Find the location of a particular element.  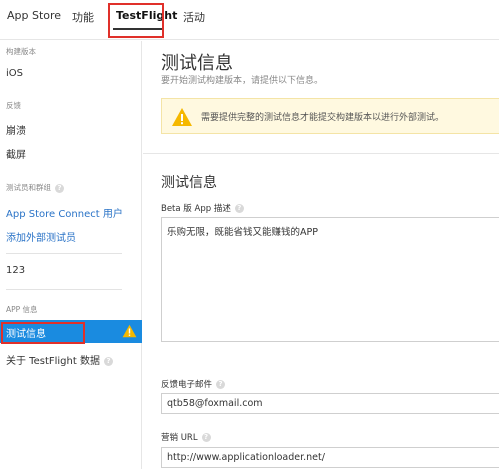

sidebar-item-add-external-testers: 添加外部测试员 is located at coordinates (41, 236).